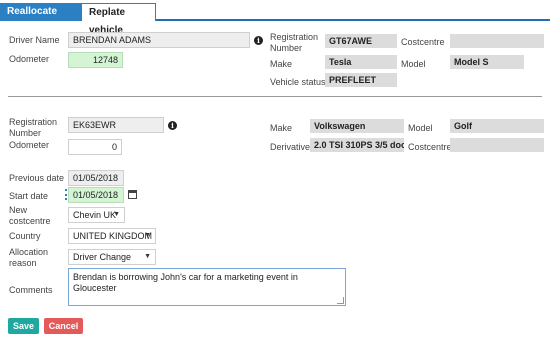 This screenshot has width=550, height=340. I want to click on current-reg-label: Registration Number, so click(294, 42).